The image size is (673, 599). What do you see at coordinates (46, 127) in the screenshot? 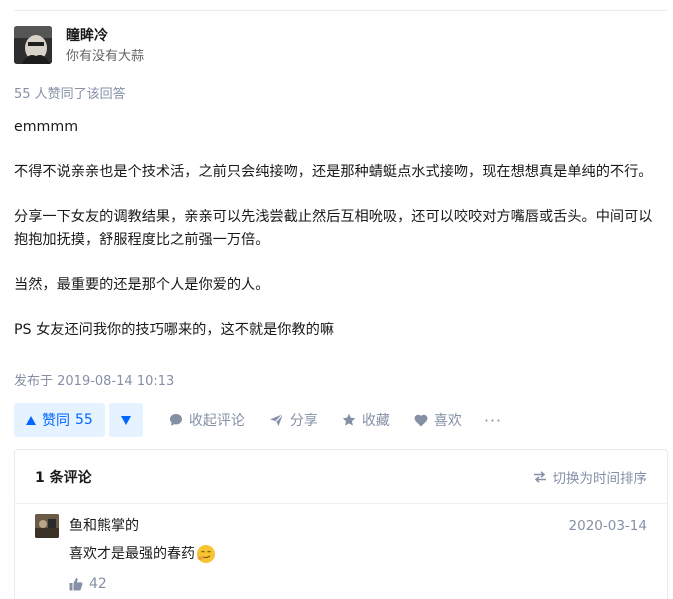
I see `content-paragraph: emmmm` at bounding box center [46, 127].